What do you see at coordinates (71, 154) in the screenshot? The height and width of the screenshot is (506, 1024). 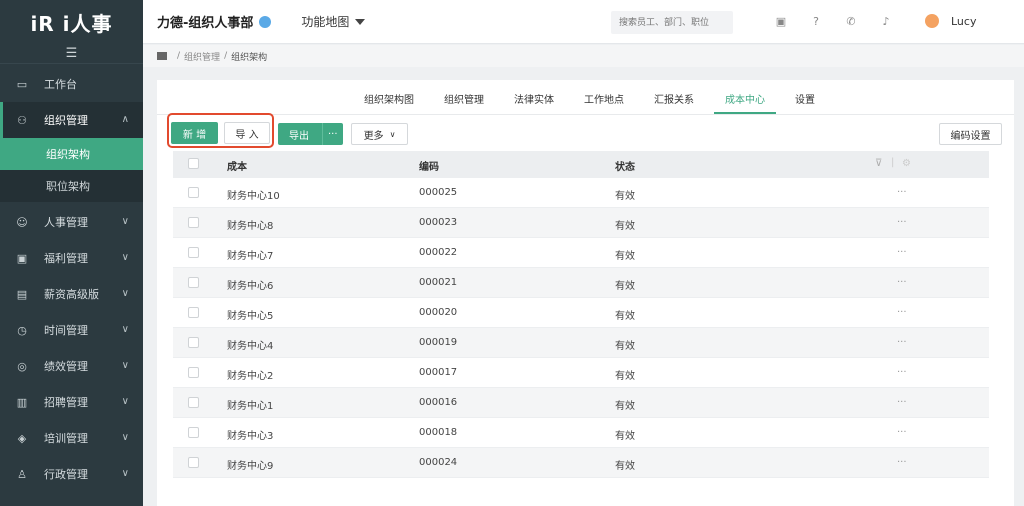 I see `sidebar-subitem-org-chart: 组织架构` at bounding box center [71, 154].